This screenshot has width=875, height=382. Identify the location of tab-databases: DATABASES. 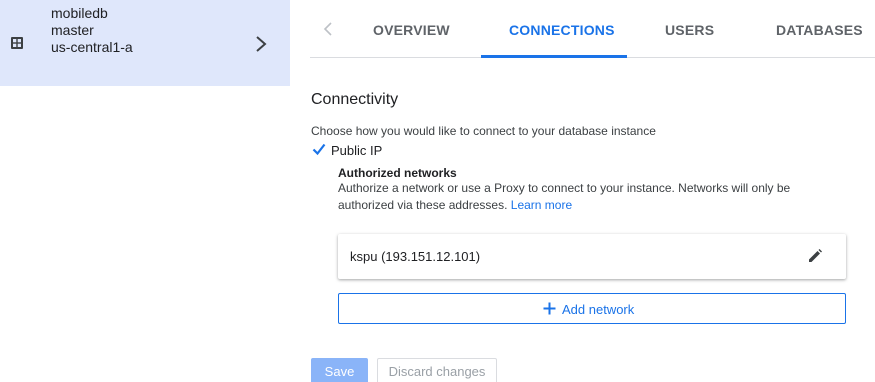
(819, 30).